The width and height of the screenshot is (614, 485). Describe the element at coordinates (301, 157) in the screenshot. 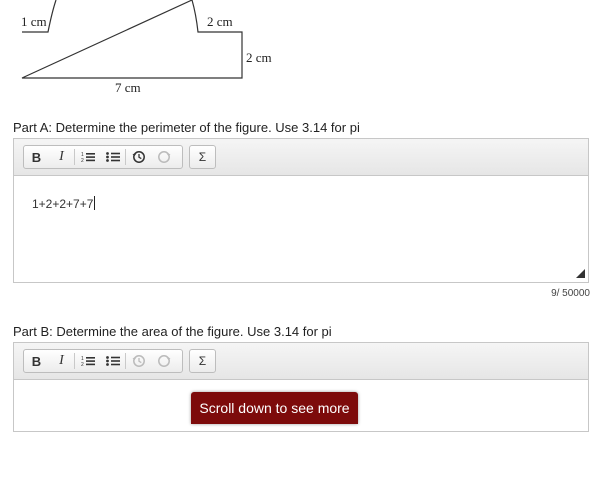

I see `part-a-toolbar: B I 12 Σ` at that location.